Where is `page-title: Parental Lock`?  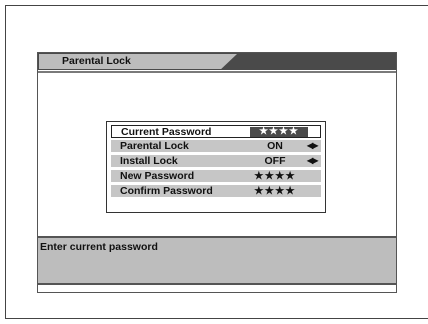
page-title: Parental Lock is located at coordinates (96, 61).